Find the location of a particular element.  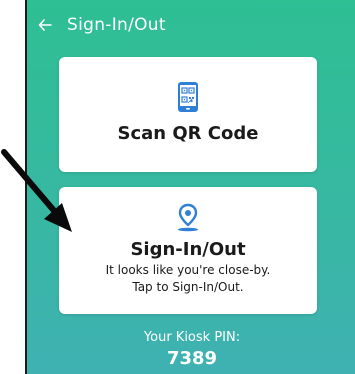

phone-qr-icon is located at coordinates (188, 97).